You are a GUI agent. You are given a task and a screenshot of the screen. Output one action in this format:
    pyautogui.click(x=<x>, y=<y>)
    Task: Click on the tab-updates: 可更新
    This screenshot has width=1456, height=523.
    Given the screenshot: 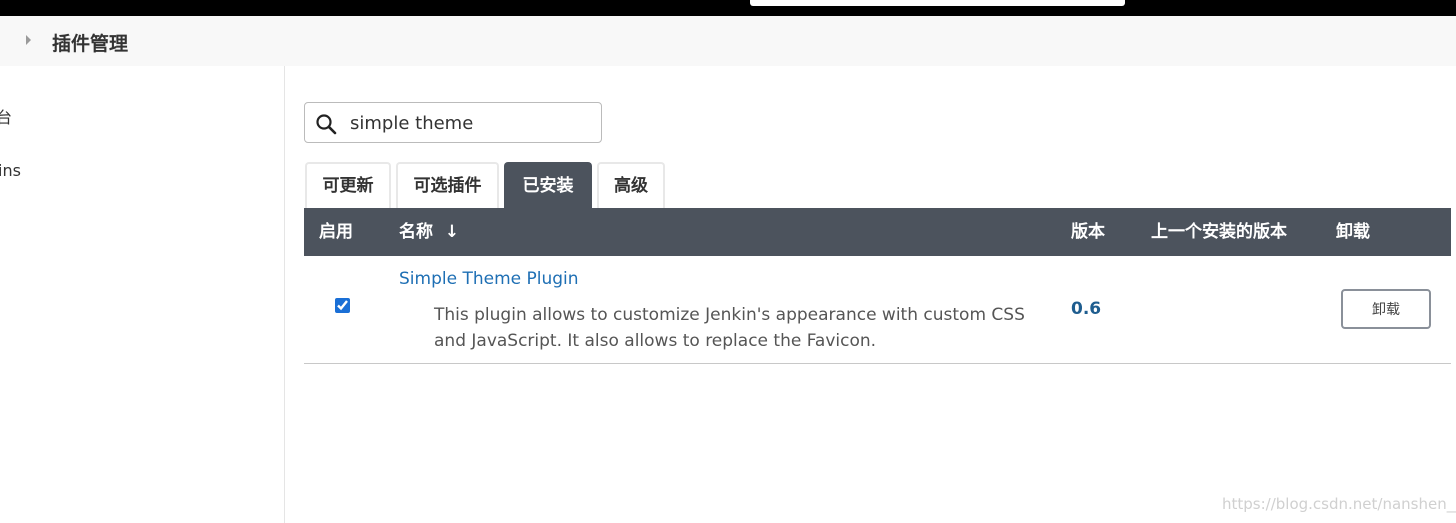 What is the action you would take?
    pyautogui.click(x=348, y=185)
    